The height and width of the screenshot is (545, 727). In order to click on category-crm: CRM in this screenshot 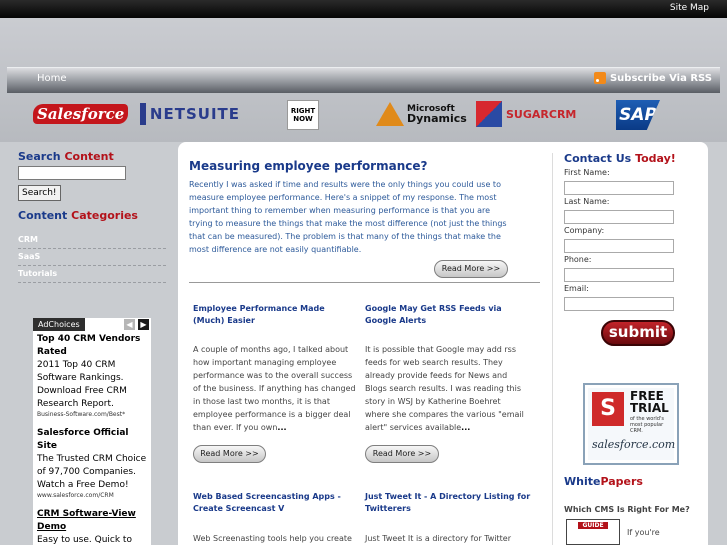, I will do `click(92, 240)`.